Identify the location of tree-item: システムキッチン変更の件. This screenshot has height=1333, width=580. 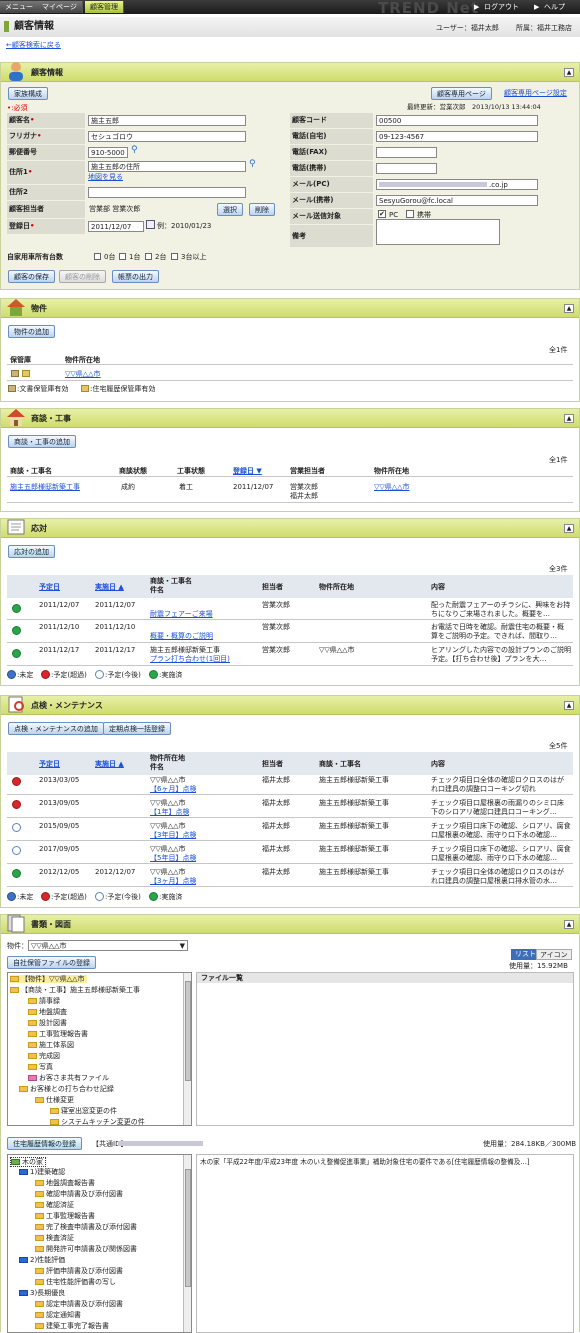
(97, 1121).